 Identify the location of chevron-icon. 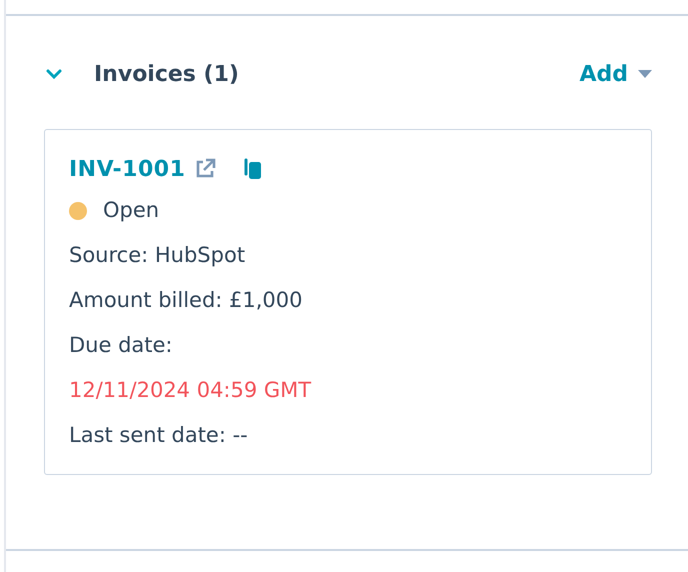
(54, 74).